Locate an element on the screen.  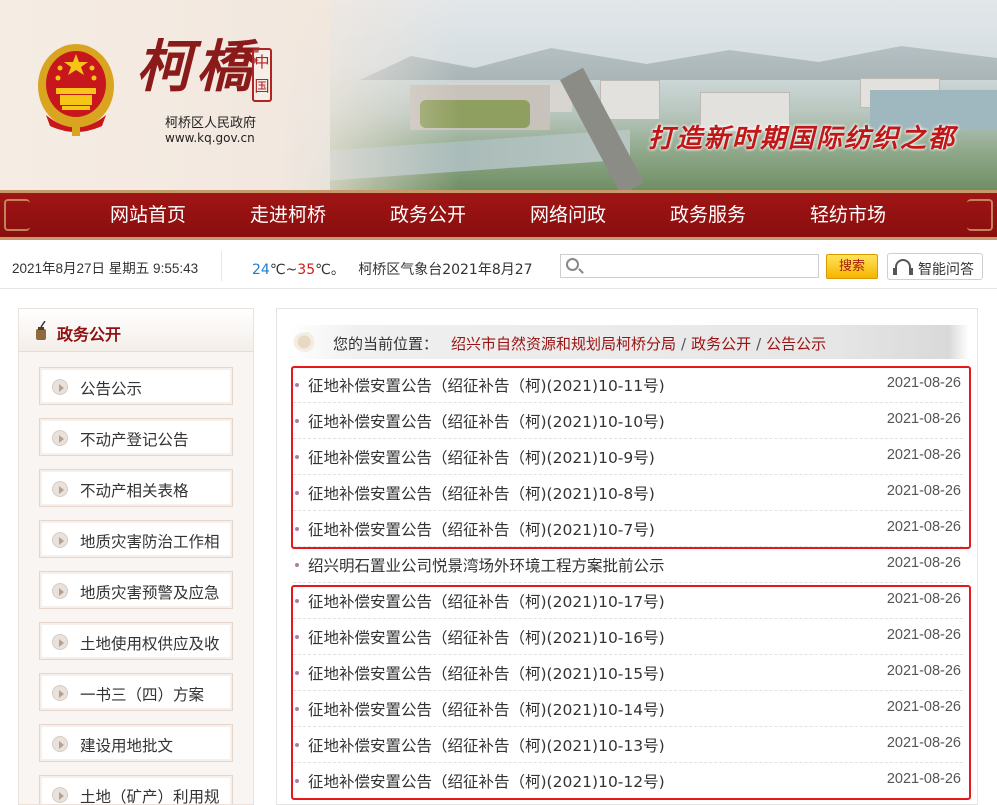
main-nav: 网站首页 走进柯桥 政务公开 网络问政 政务服务 轻纺市场 is located at coordinates (498, 215).